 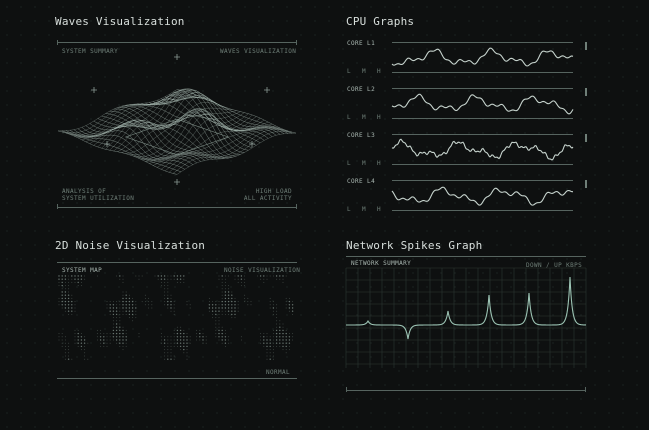 What do you see at coordinates (482, 196) in the screenshot?
I see `cpu-wave-graph` at bounding box center [482, 196].